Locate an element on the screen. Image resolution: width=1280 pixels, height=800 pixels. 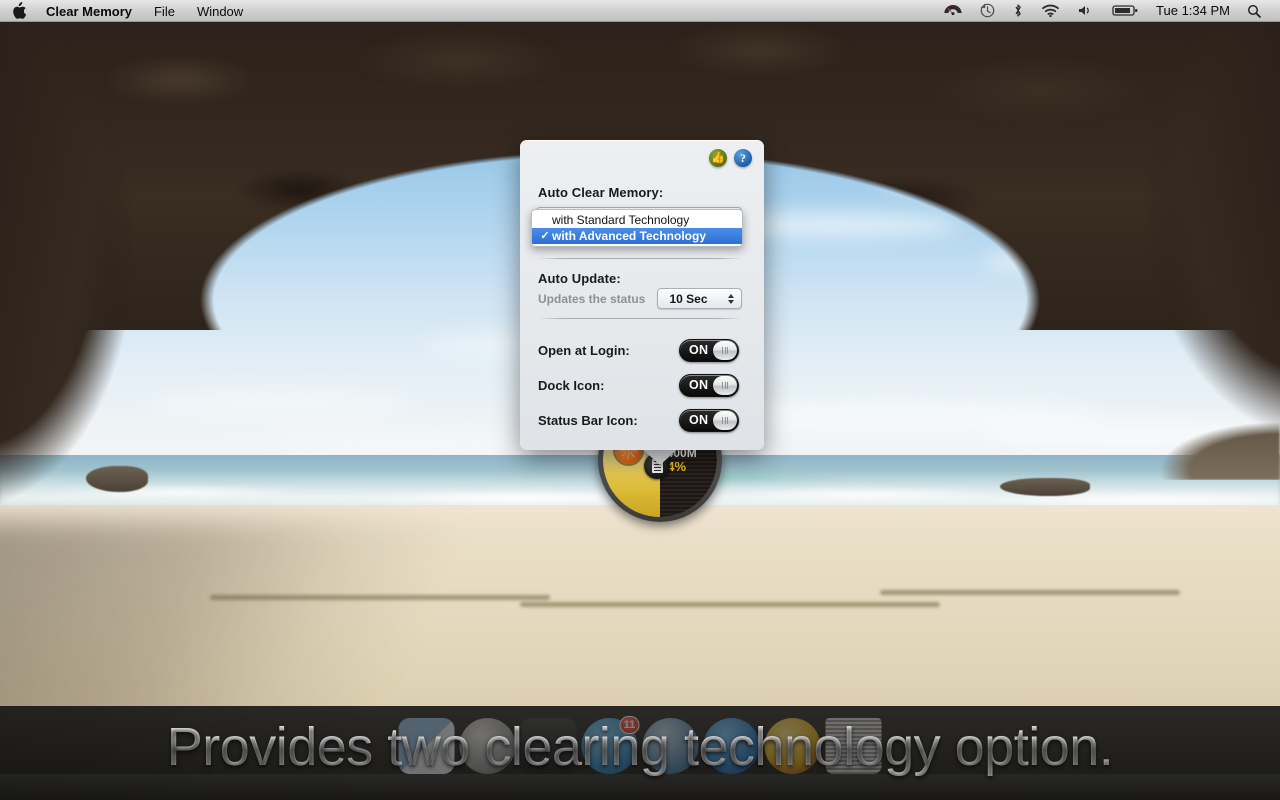
caption-text: Provides two clearing technology option. is located at coordinates (640, 747).